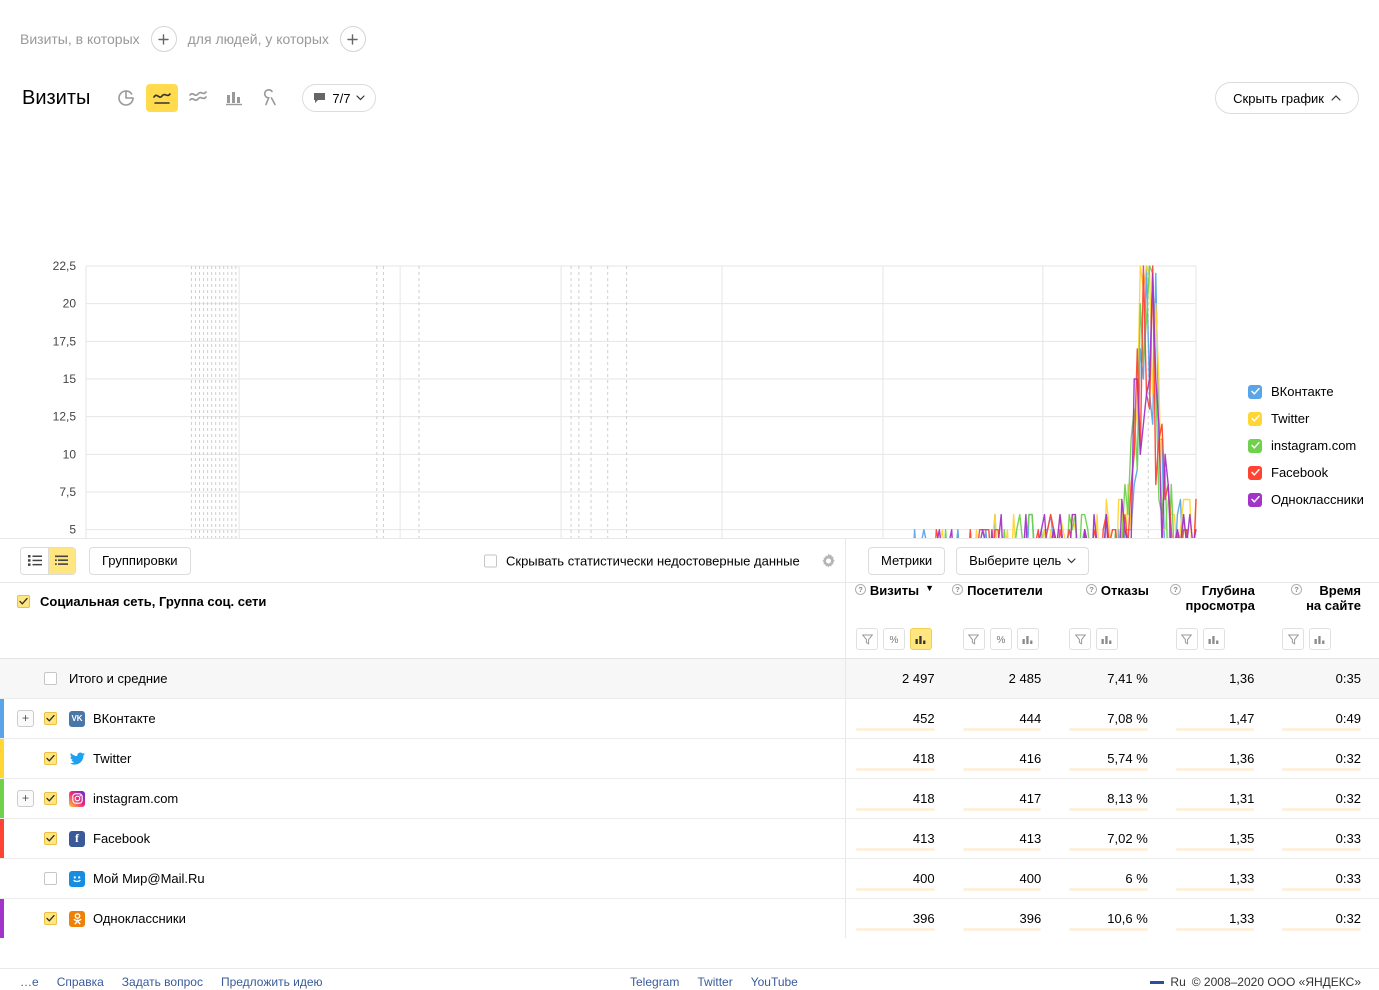  Describe the element at coordinates (34, 560) in the screenshot. I see `view-flat-list-button` at that location.